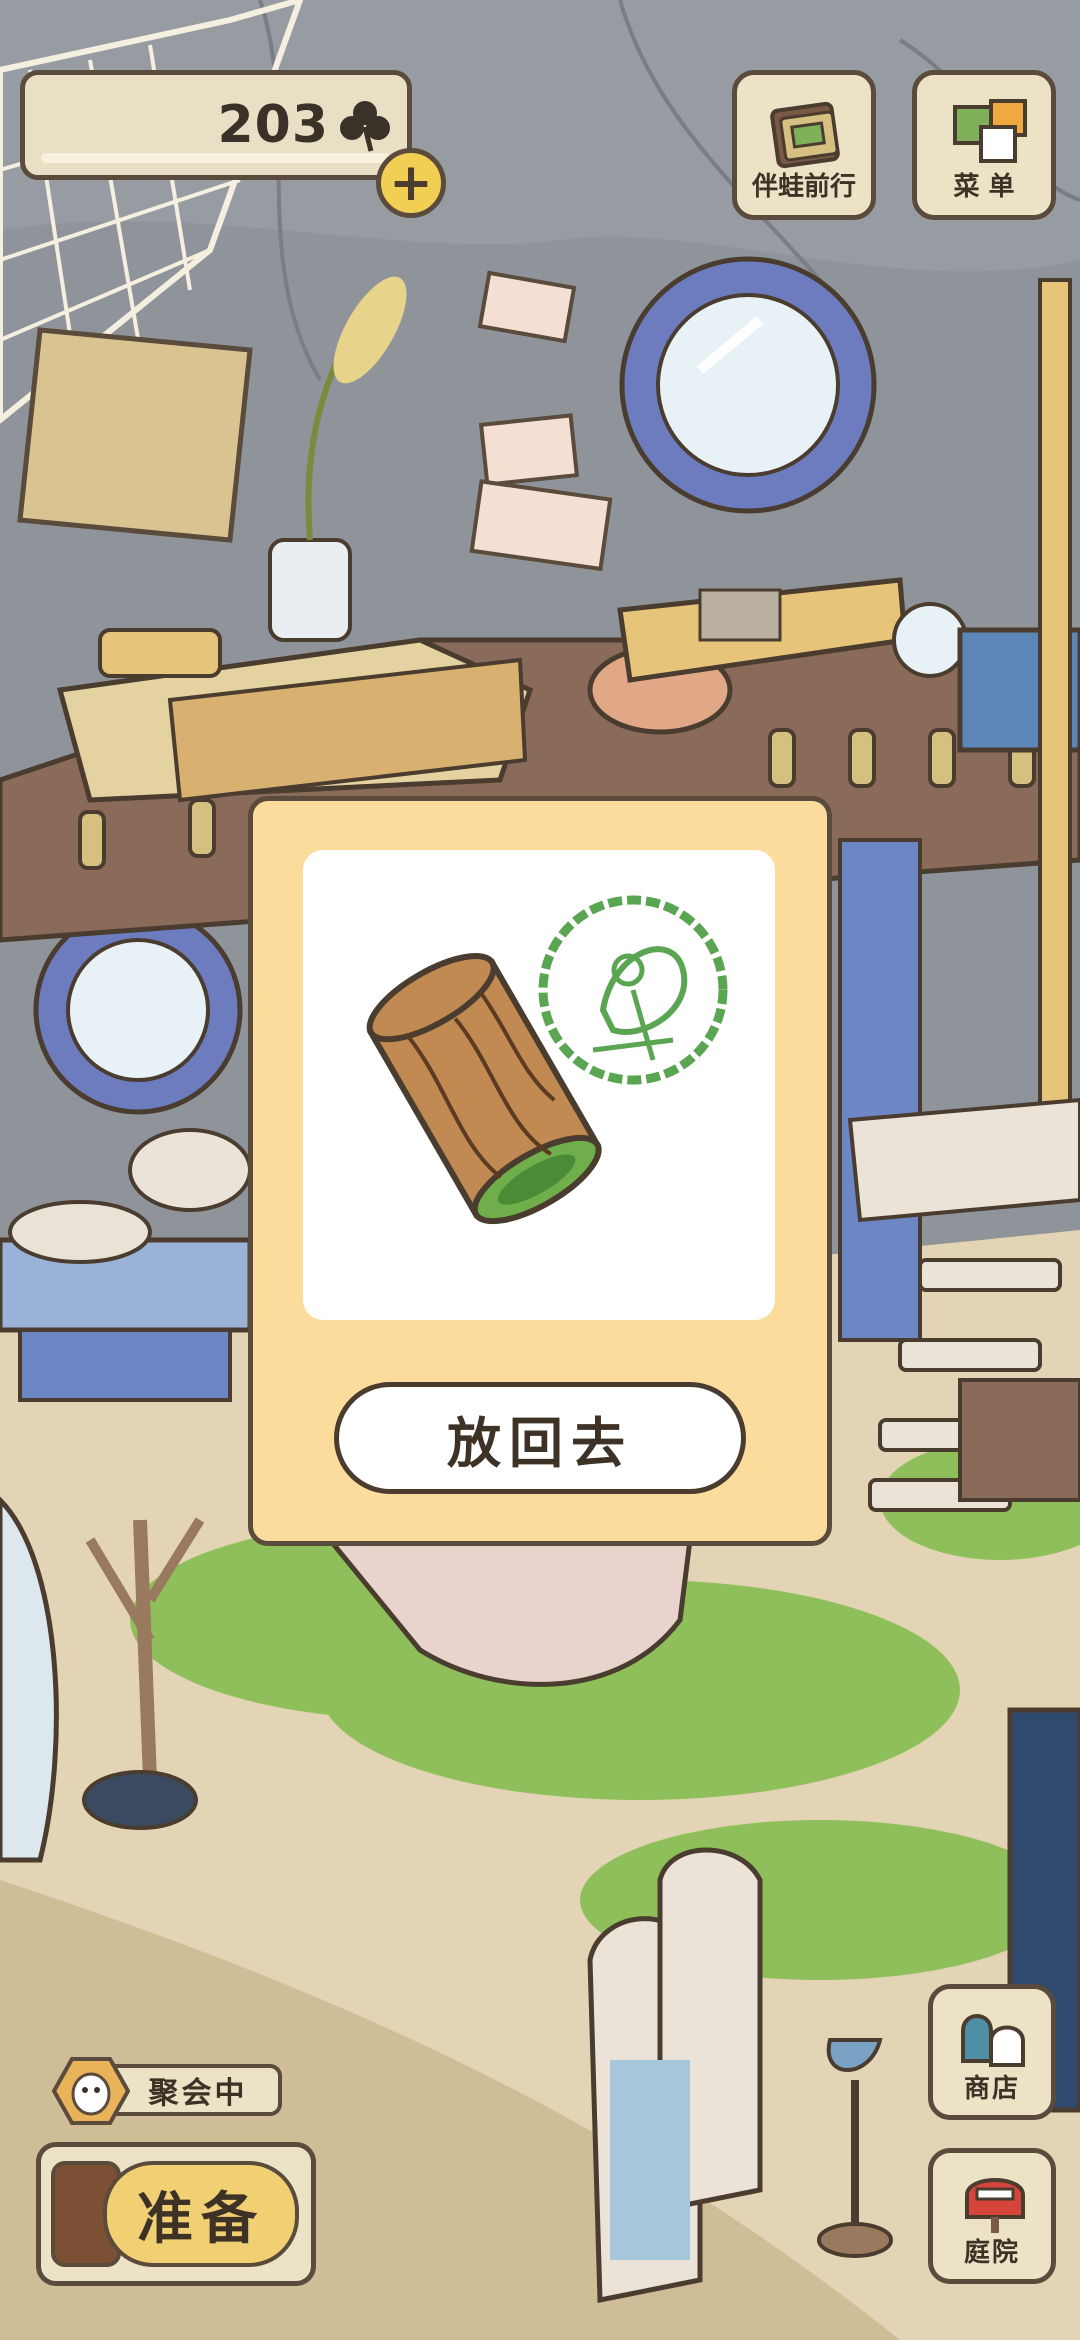  I want to click on clover-bar-highlight, so click(216, 158).